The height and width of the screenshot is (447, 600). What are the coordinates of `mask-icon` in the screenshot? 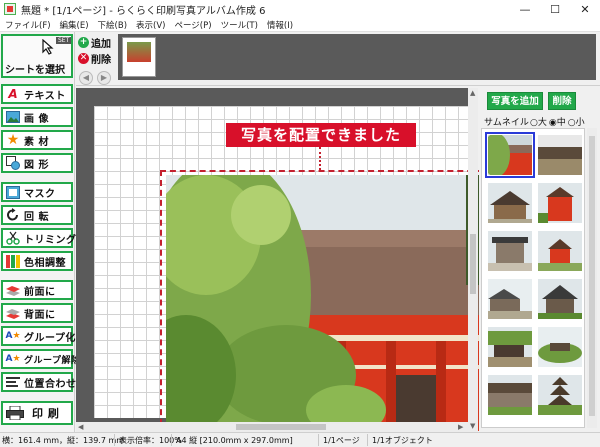 It's located at (13, 192).